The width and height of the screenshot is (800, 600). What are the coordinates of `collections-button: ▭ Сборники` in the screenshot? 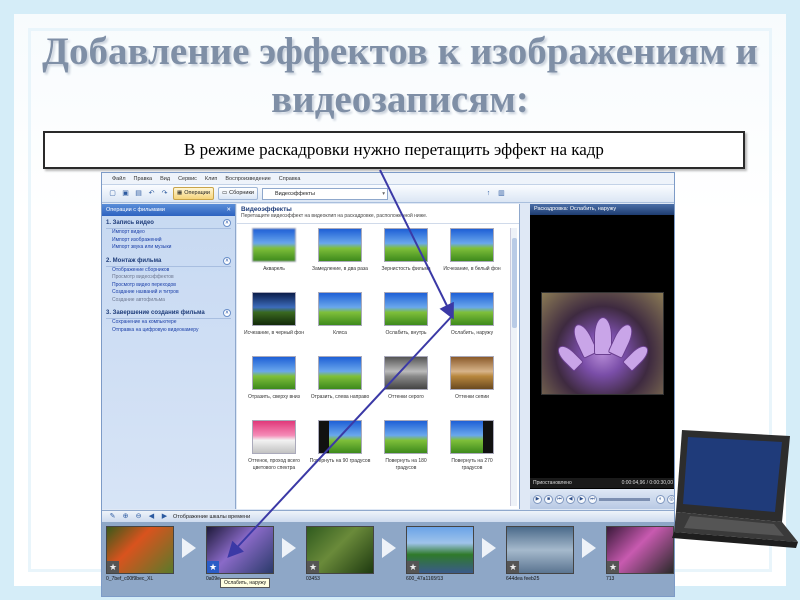 It's located at (237, 193).